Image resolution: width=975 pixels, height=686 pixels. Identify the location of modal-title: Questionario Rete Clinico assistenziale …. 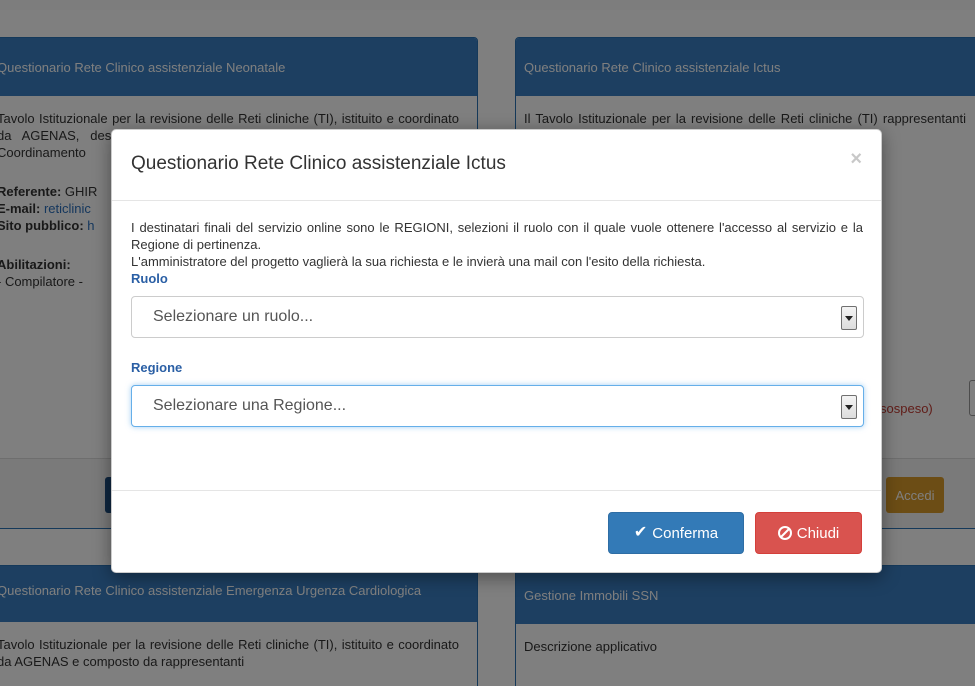
(318, 163).